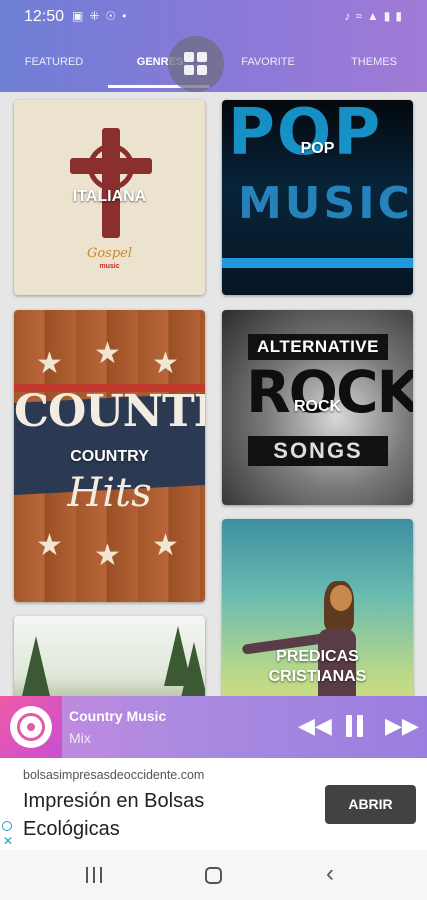 Image resolution: width=427 pixels, height=900 pixels. Describe the element at coordinates (318, 451) in the screenshot. I see `art-subtext: SONGS` at that location.